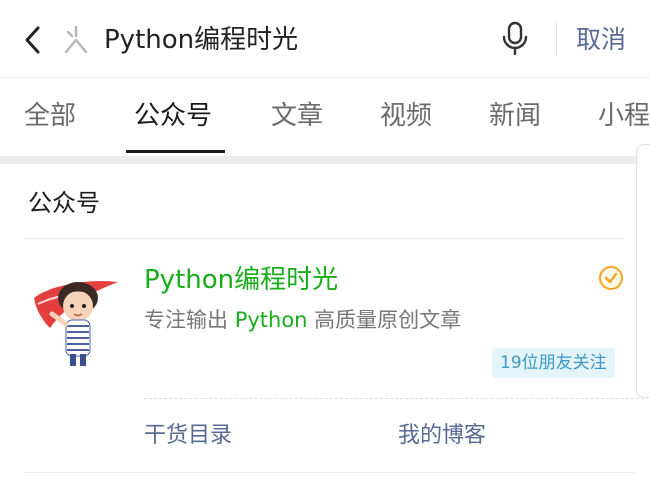 The image size is (650, 480). Describe the element at coordinates (33, 40) in the screenshot. I see `back-icon` at that location.